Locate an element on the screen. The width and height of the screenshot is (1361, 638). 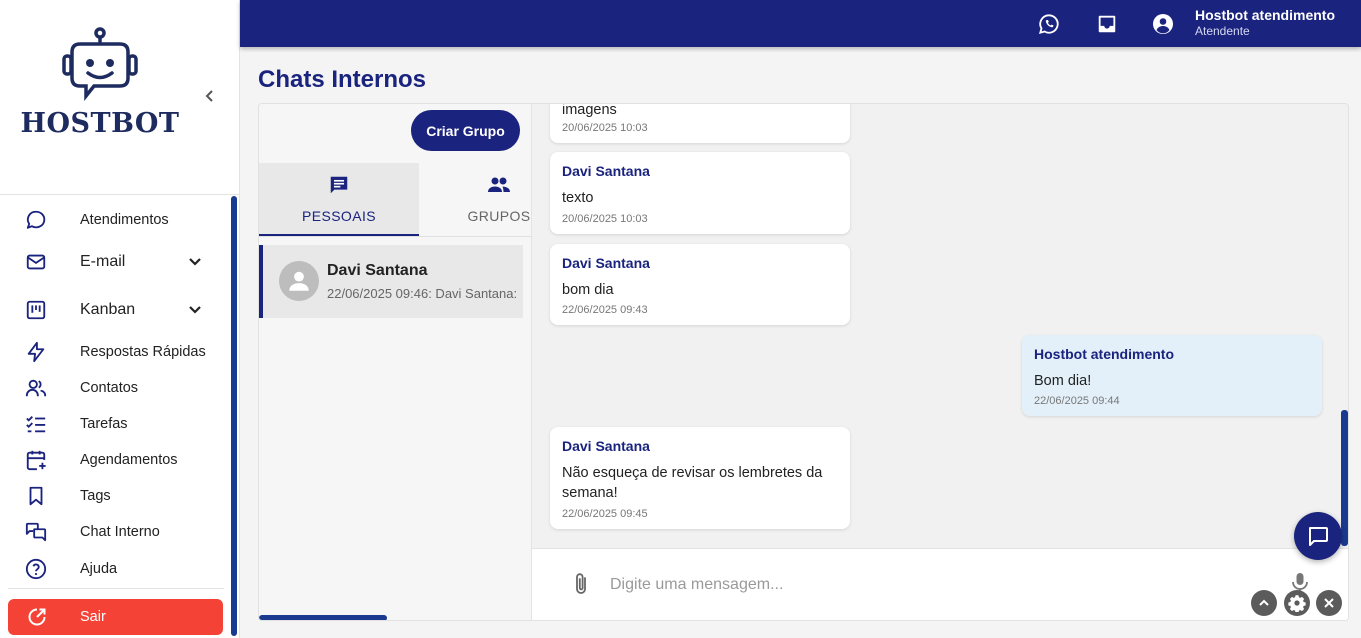
top-bar: Hostbot atendimento Atendente is located at coordinates (800, 23).